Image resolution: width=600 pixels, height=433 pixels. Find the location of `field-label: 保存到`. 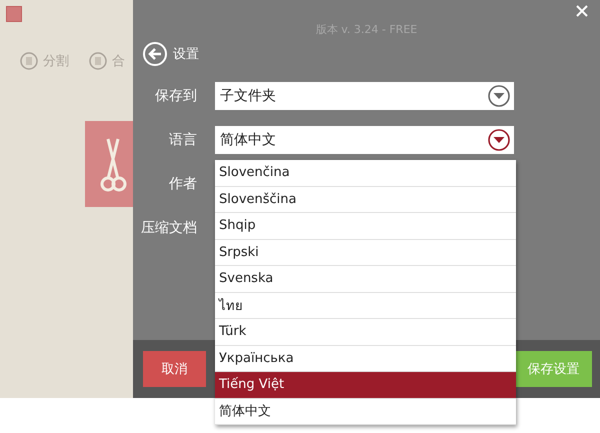

field-label: 保存到 is located at coordinates (175, 96).